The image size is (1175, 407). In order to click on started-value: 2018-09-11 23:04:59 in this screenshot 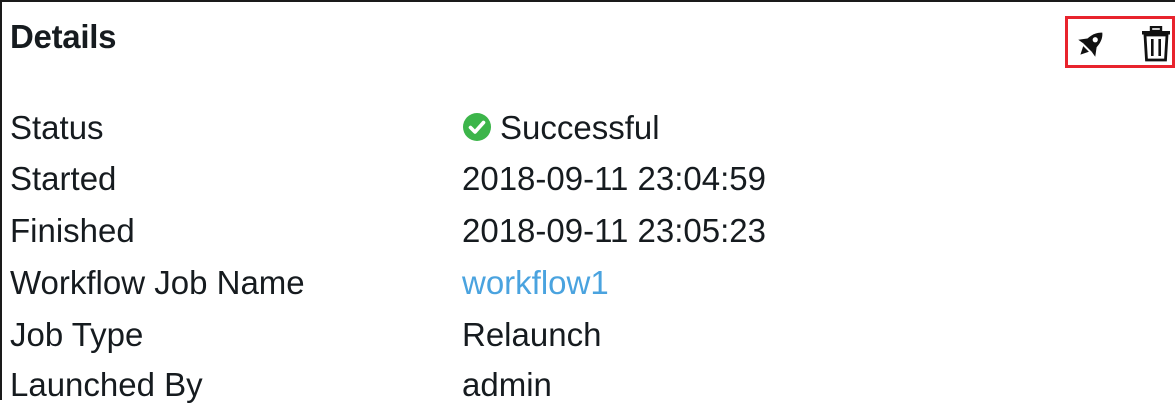, I will do `click(614, 178)`.